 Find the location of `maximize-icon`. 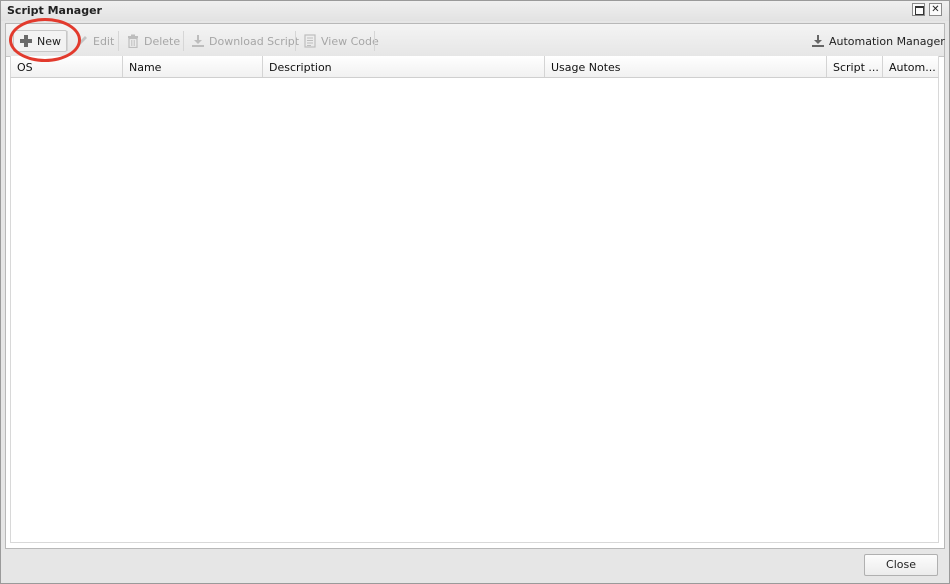

maximize-icon is located at coordinates (919, 10).